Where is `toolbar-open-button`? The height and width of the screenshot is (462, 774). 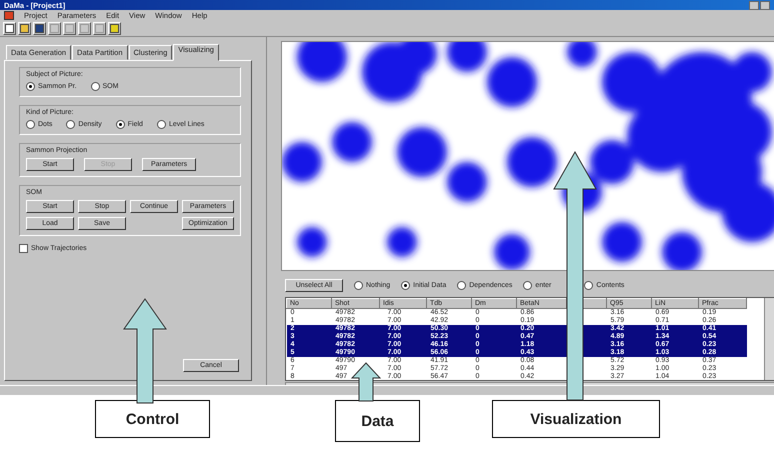
toolbar-open-button is located at coordinates (24, 28).